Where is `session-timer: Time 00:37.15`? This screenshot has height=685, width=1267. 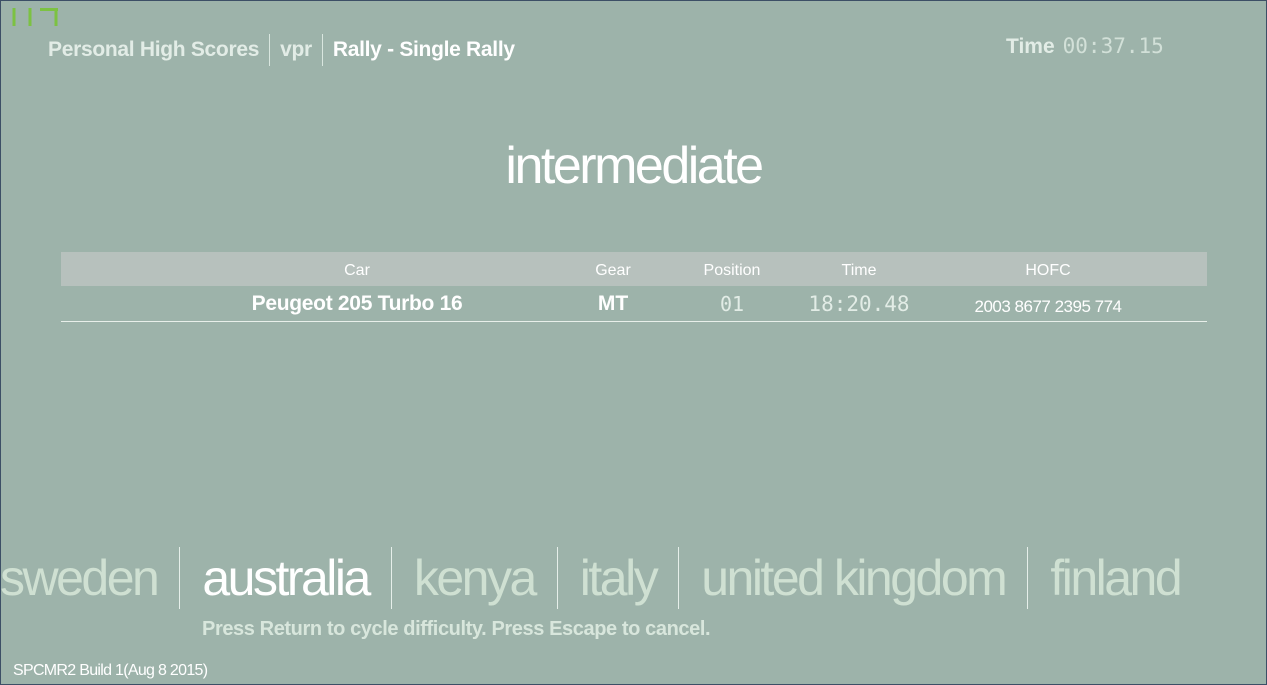 session-timer: Time 00:37.15 is located at coordinates (1085, 46).